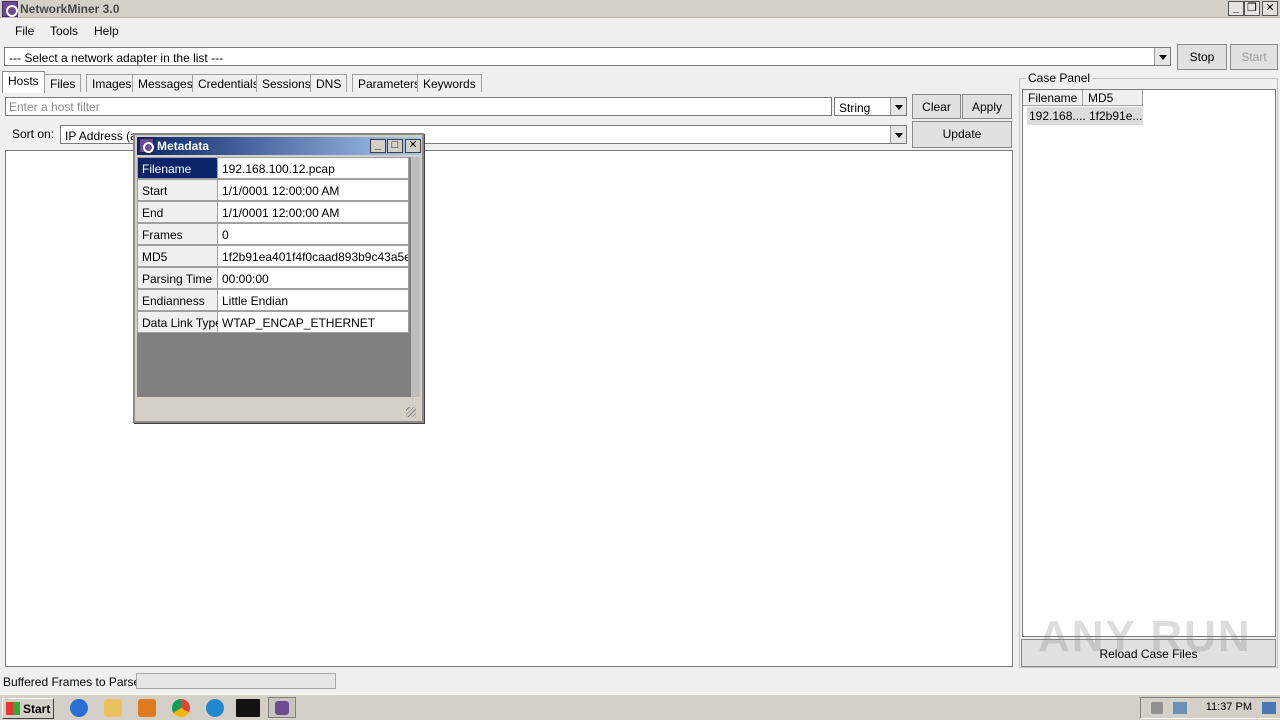  I want to click on metadata-dialog-title: Metadata, so click(183, 146).